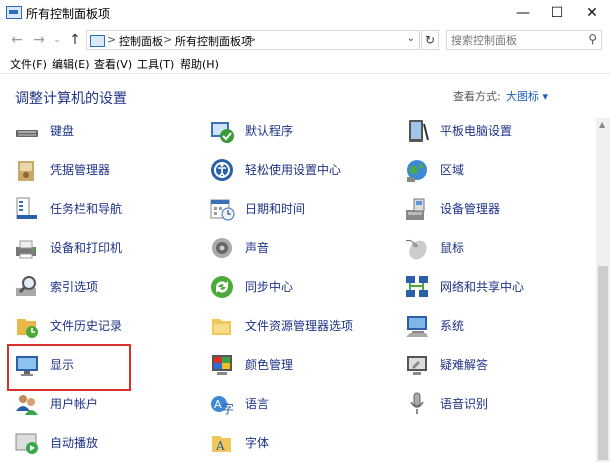  Describe the element at coordinates (452, 170) in the screenshot. I see `item-label: 区域` at that location.